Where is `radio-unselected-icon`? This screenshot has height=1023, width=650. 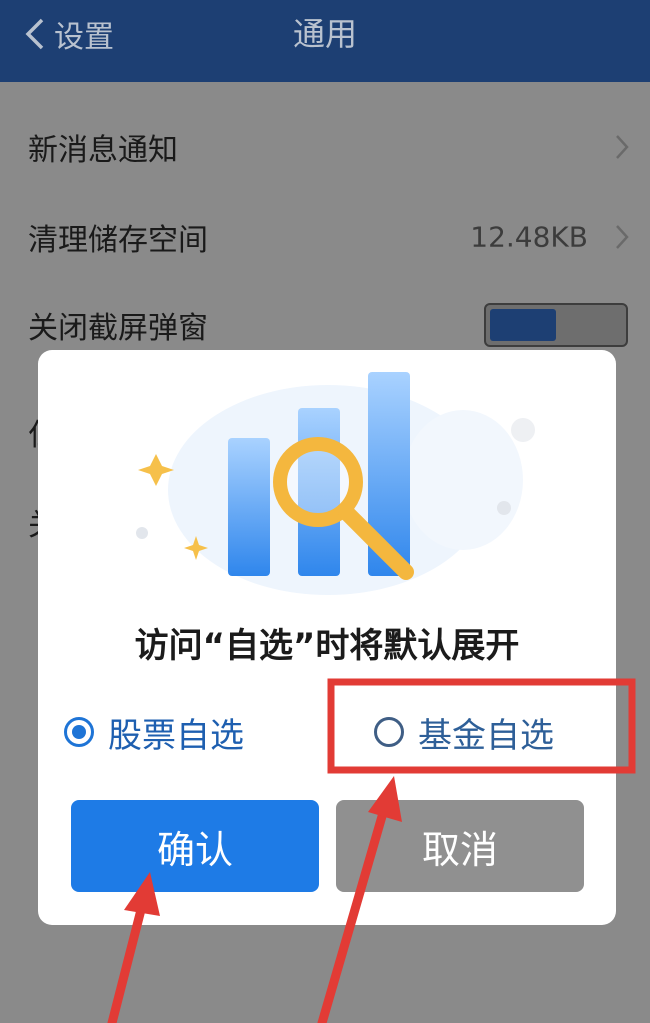 radio-unselected-icon is located at coordinates (389, 732).